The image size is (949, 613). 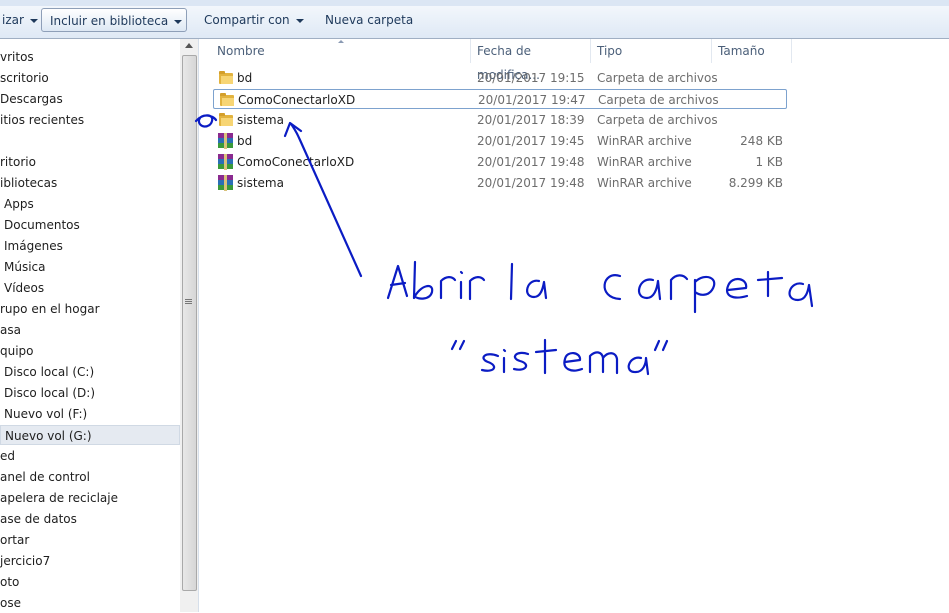 I want to click on nav-item: jercicio7, so click(x=25, y=561).